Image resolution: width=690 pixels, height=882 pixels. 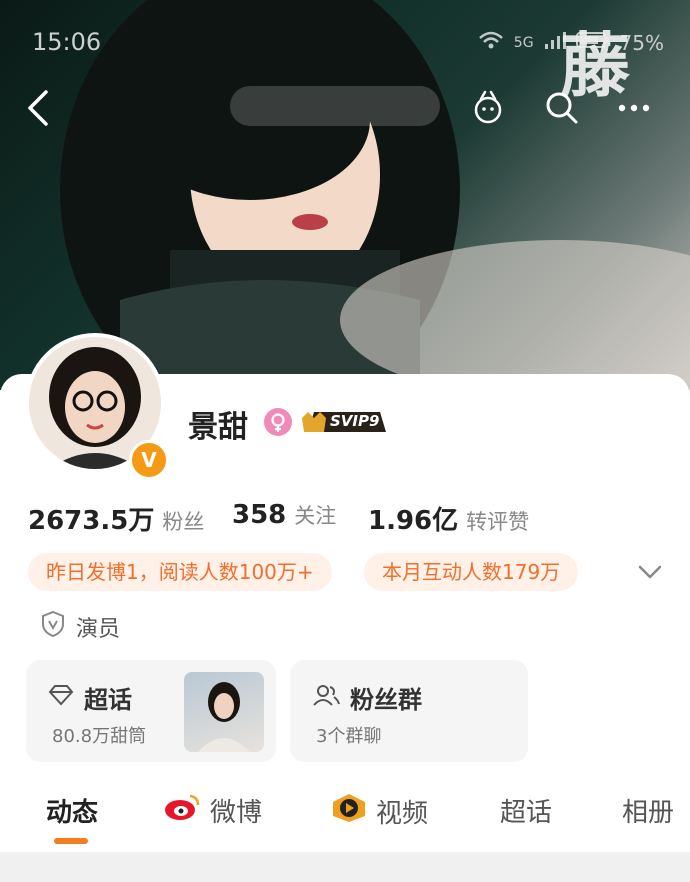 I want to click on content-area-top, so click(x=345, y=867).